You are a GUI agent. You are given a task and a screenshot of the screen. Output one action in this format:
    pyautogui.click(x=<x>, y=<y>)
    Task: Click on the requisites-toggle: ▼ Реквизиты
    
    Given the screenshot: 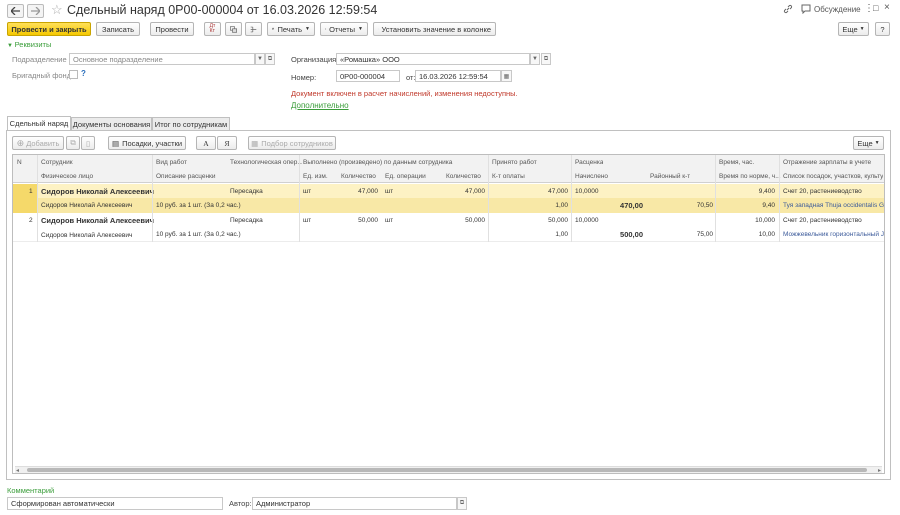 What is the action you would take?
    pyautogui.click(x=29, y=44)
    